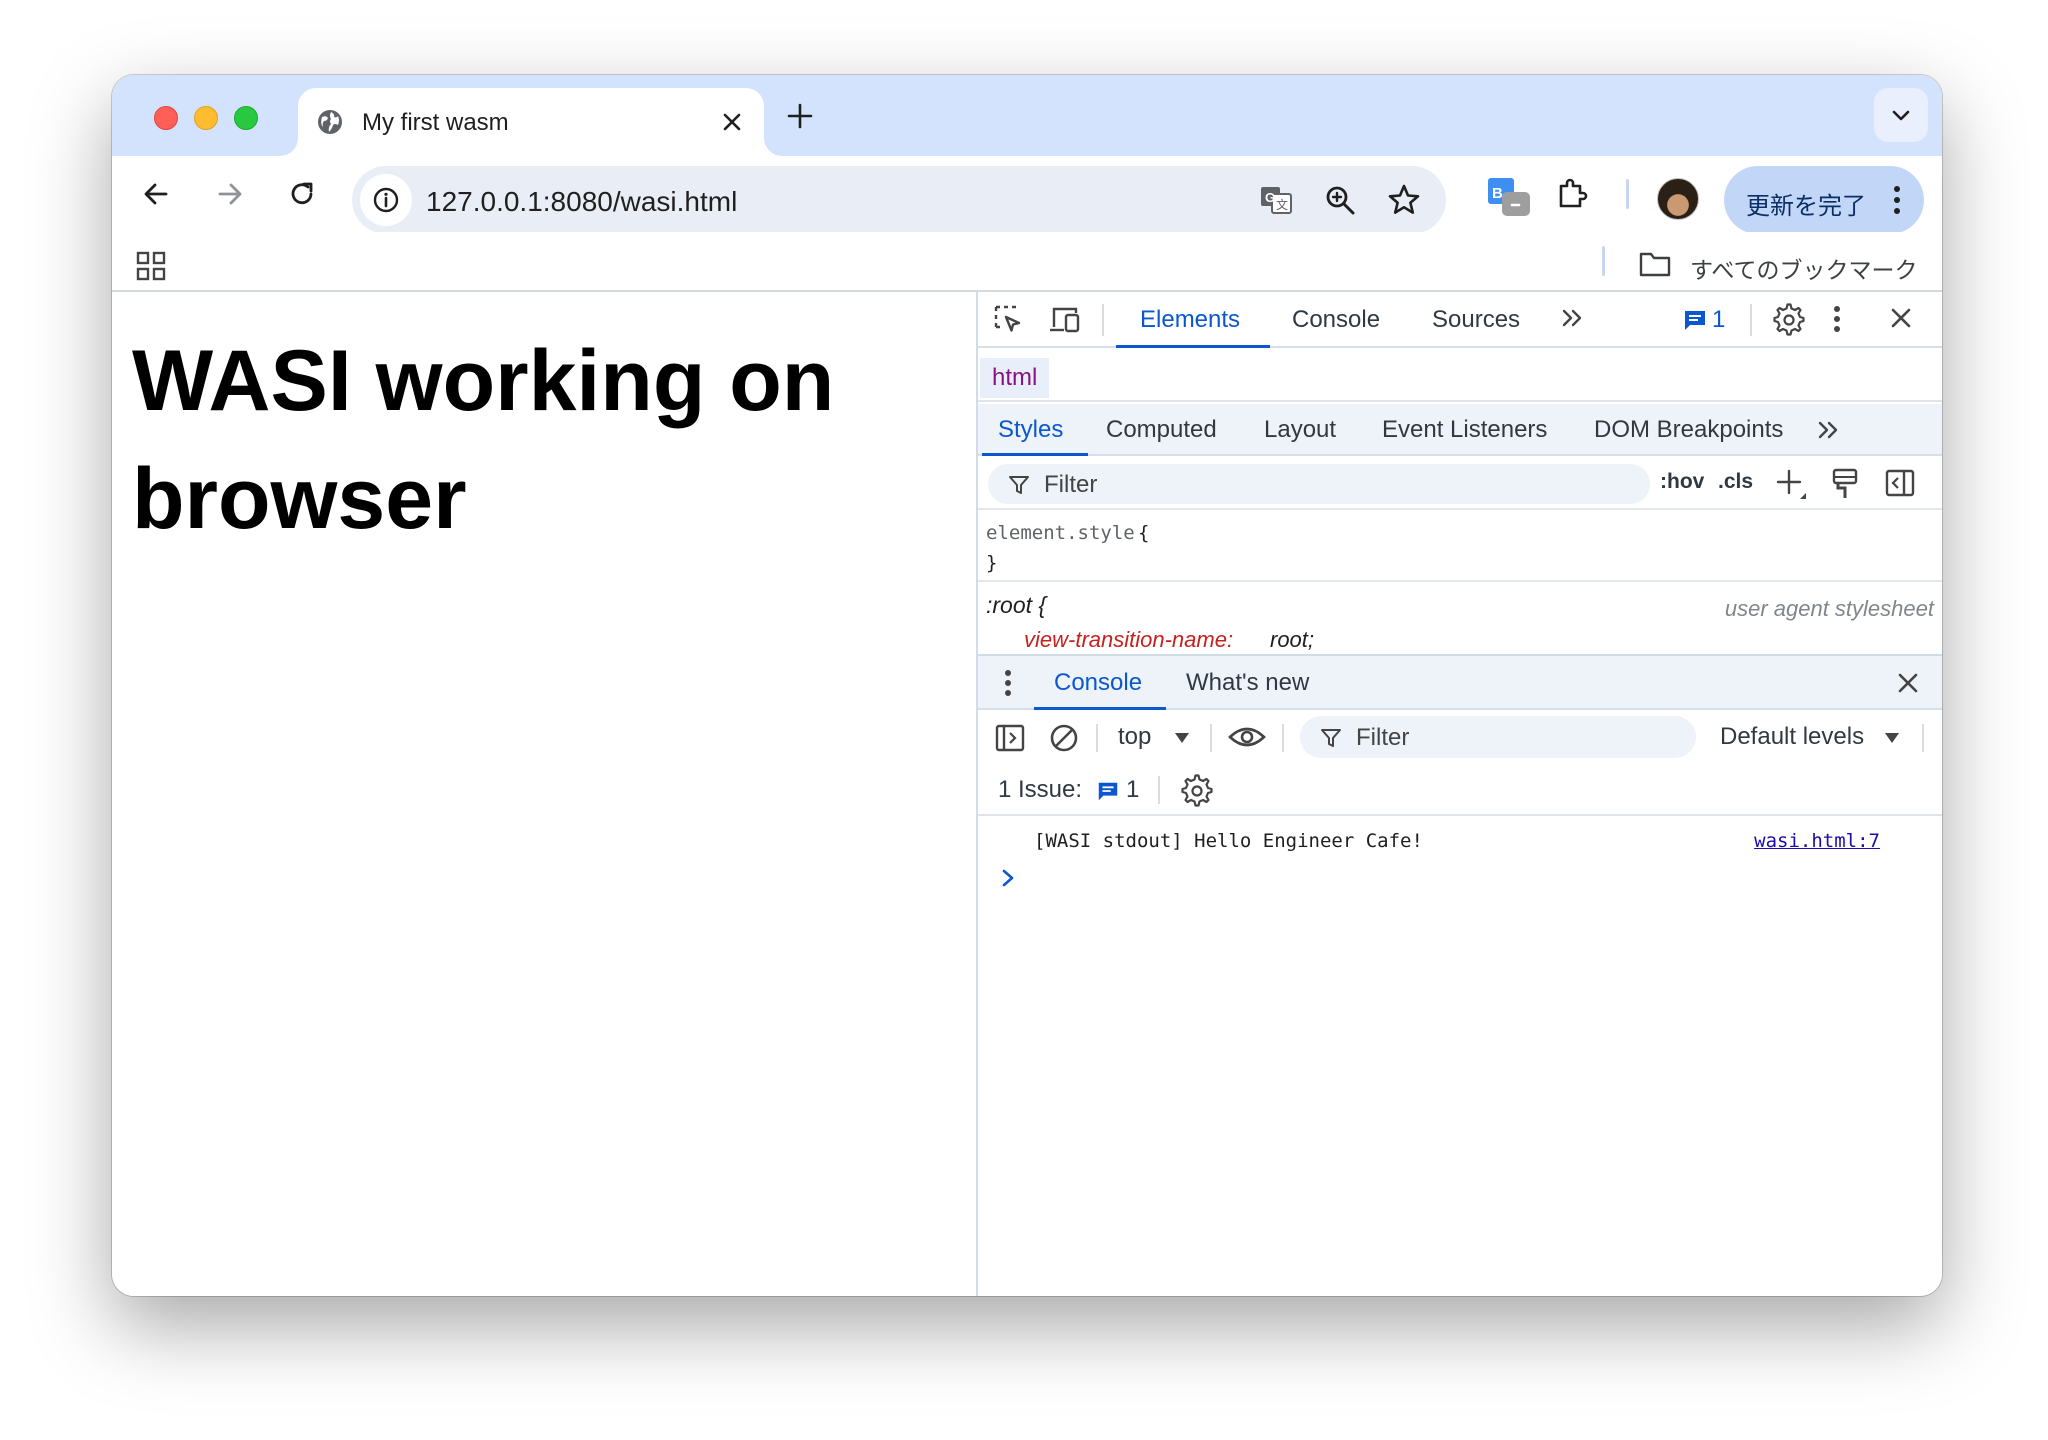 The image size is (2048, 1440). I want to click on close-devtools-icon, so click(1901, 318).